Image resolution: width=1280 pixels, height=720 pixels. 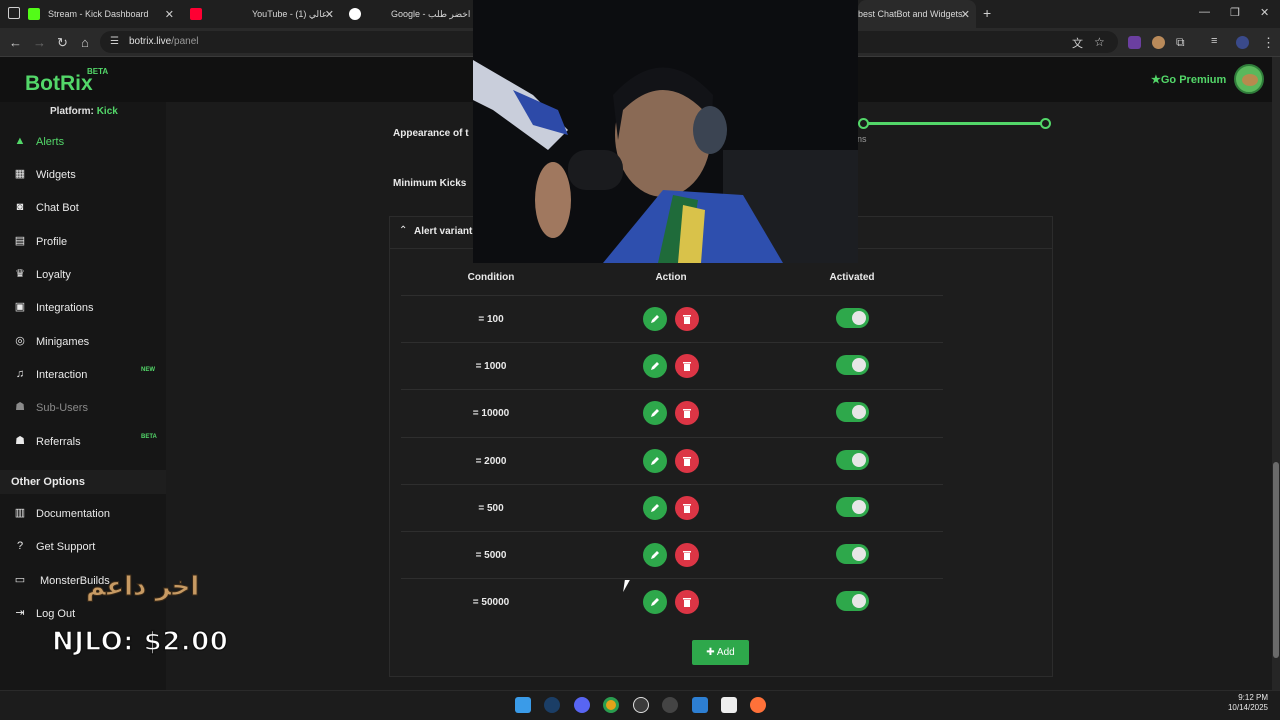 I want to click on question-icon: ?, so click(x=20, y=546).